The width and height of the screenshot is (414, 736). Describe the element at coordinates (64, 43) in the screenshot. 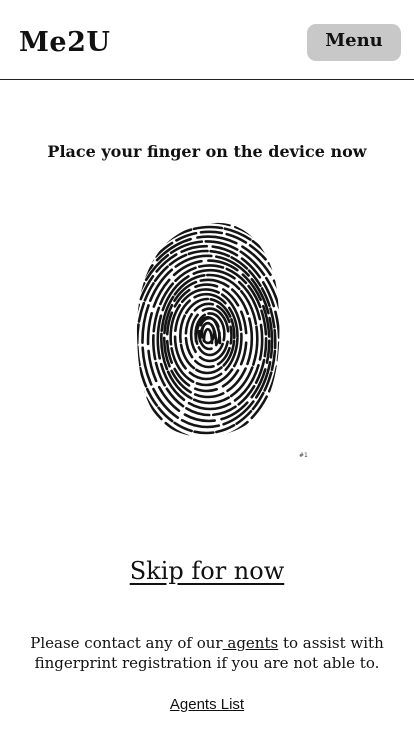

I see `app-logo: Me2U` at that location.